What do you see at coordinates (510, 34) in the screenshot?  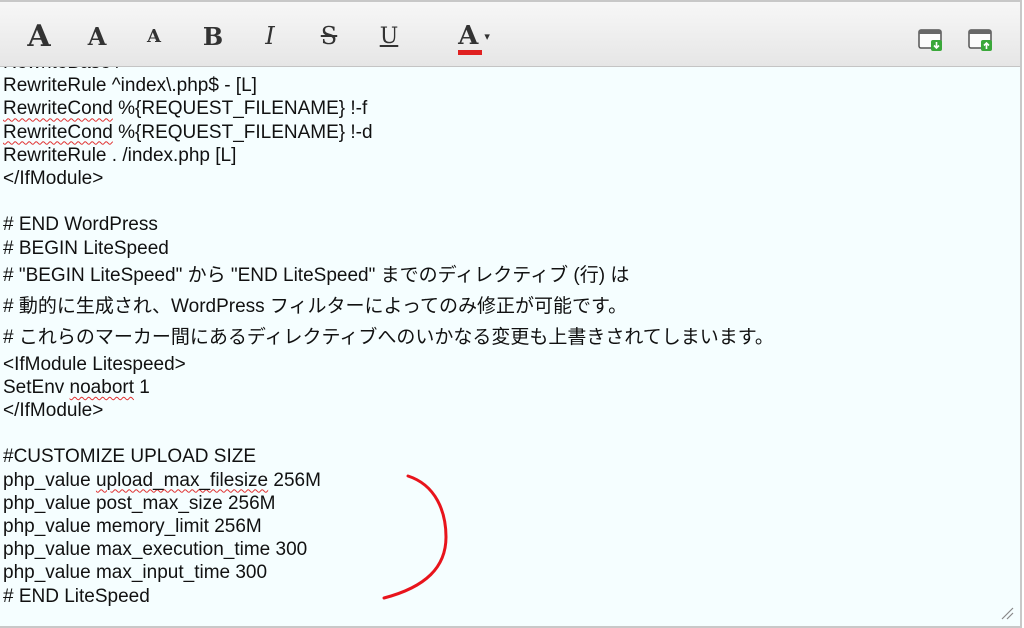 I see `formatting-toolbar: A A A B I S U A ▾` at bounding box center [510, 34].